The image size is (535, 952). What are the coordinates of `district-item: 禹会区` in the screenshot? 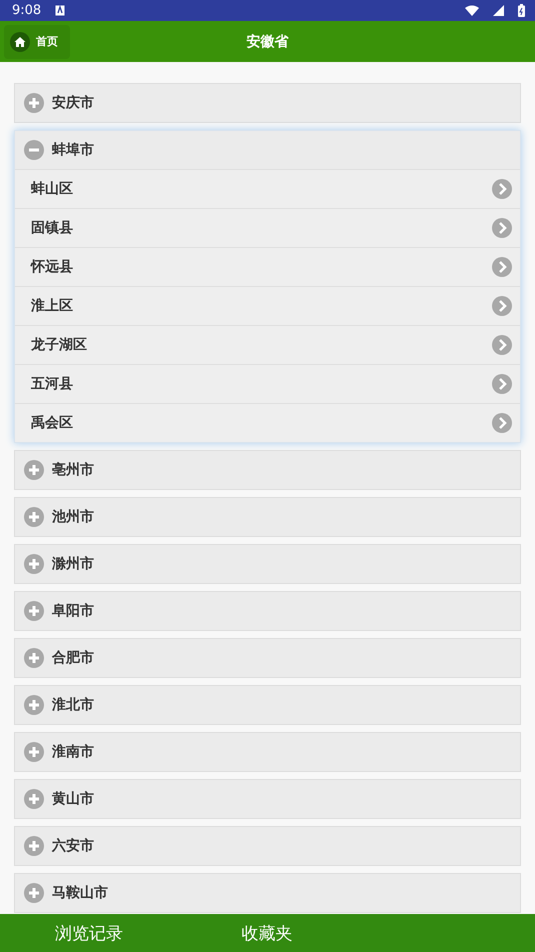 It's located at (267, 422).